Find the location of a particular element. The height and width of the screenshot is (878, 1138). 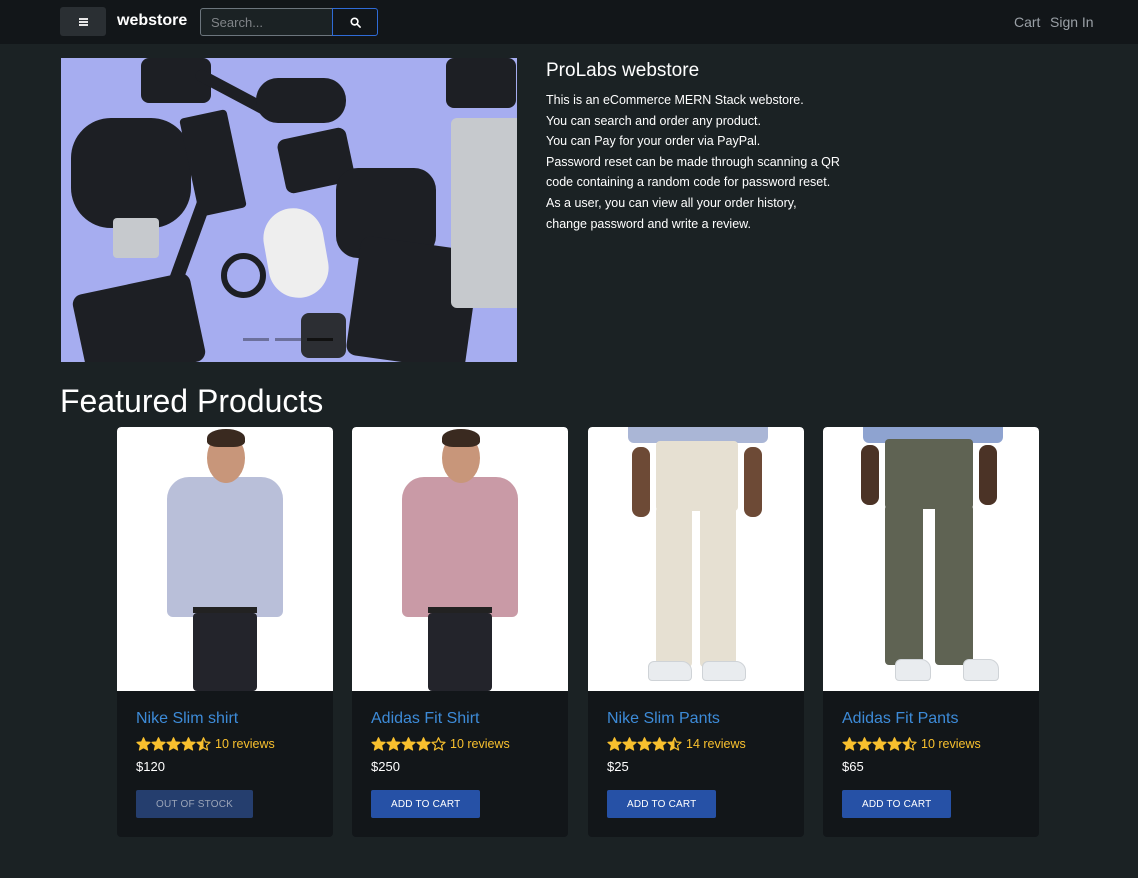

menu-toggle-button is located at coordinates (83, 21).